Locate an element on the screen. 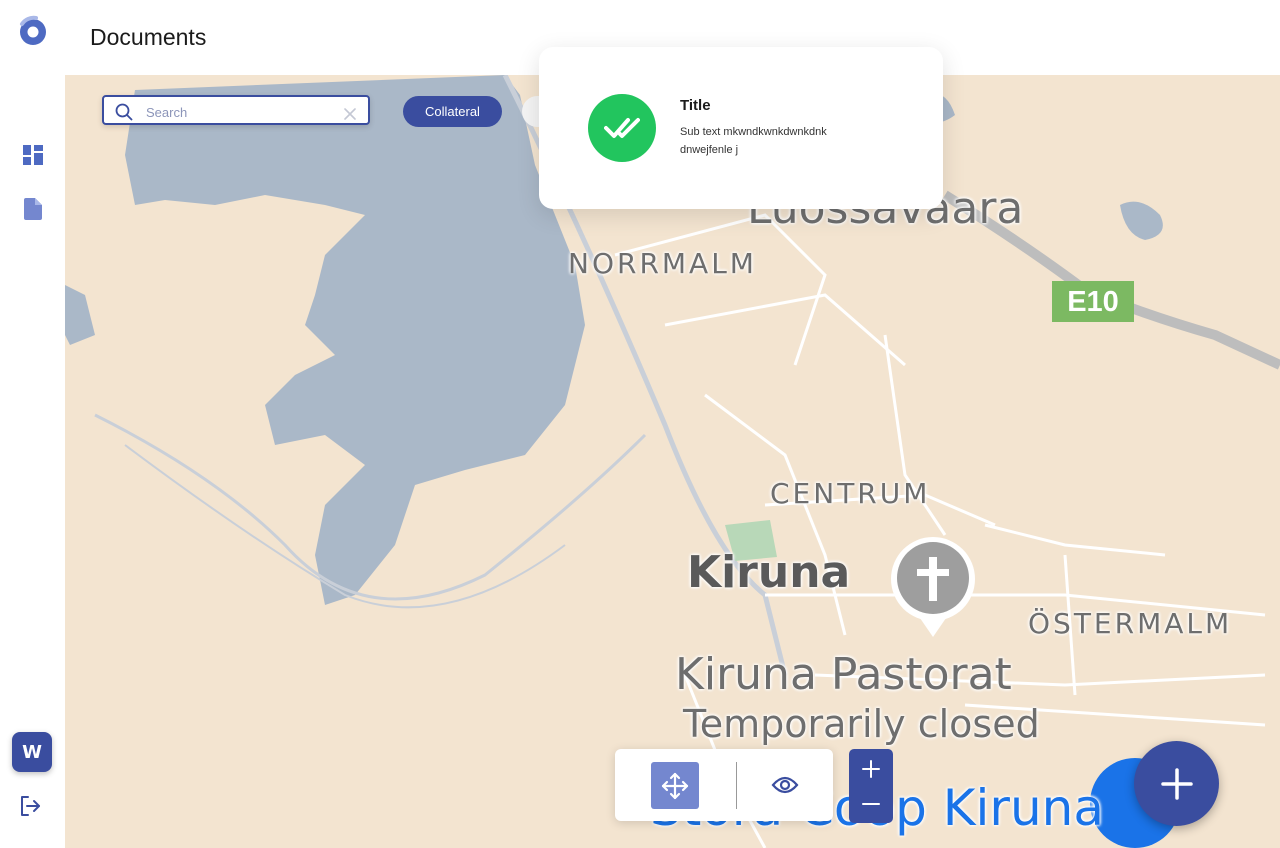 This screenshot has height=848, width=1280. map-tool-panel is located at coordinates (724, 785).